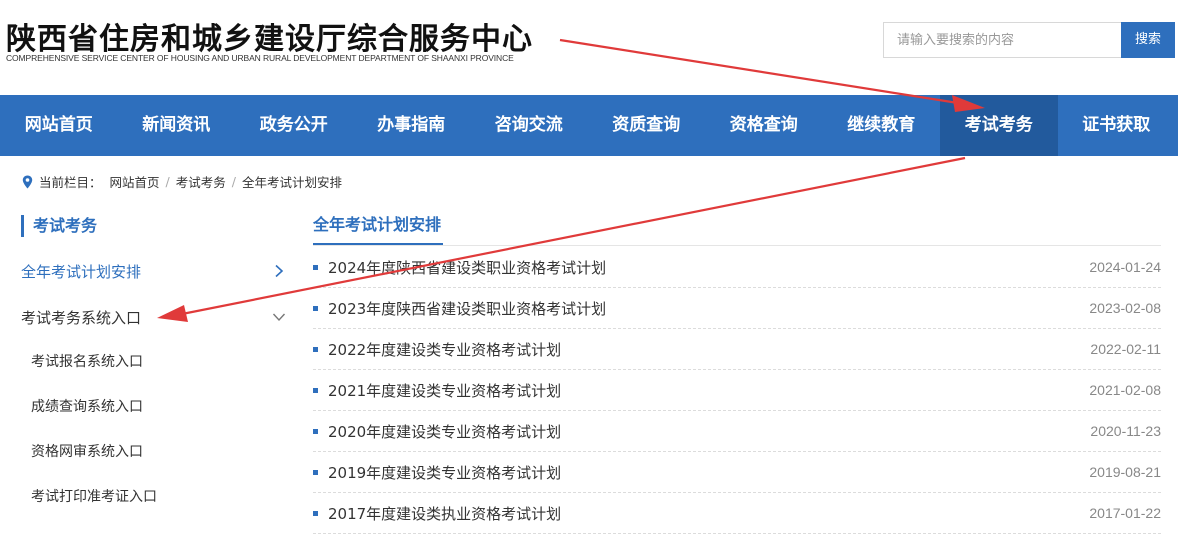  I want to click on breadcrumb-item-current: 全年考试计划安排, so click(292, 181).